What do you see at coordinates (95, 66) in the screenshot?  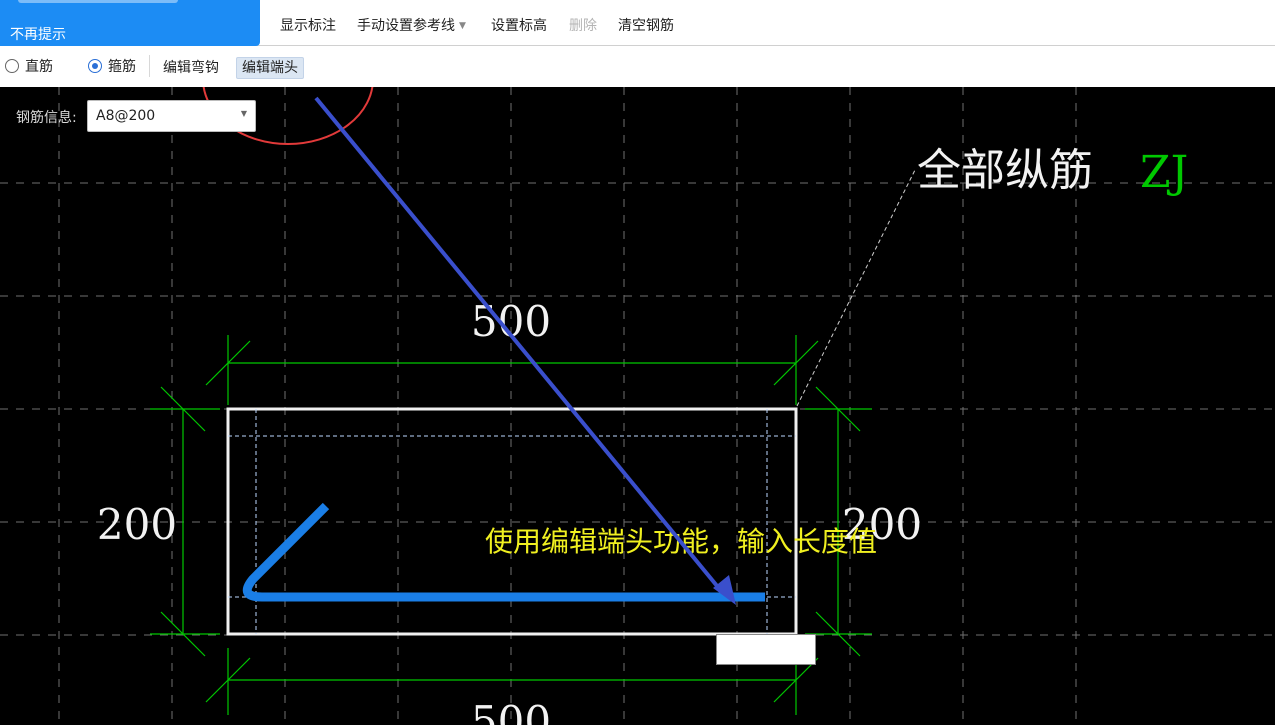 I see `radio-checked-icon` at bounding box center [95, 66].